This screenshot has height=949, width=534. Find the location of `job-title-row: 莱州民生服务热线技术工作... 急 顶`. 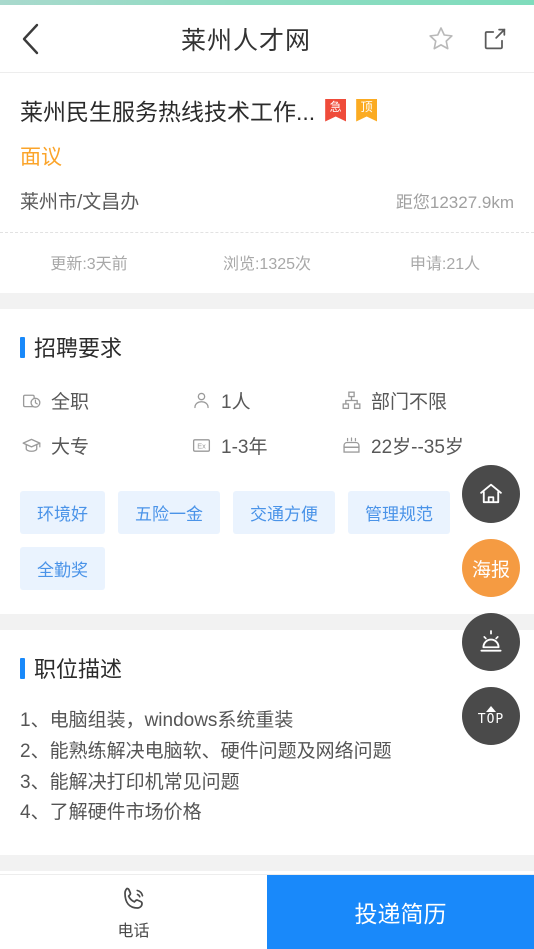

job-title-row: 莱州民生服务热线技术工作... 急 顶 is located at coordinates (267, 110).